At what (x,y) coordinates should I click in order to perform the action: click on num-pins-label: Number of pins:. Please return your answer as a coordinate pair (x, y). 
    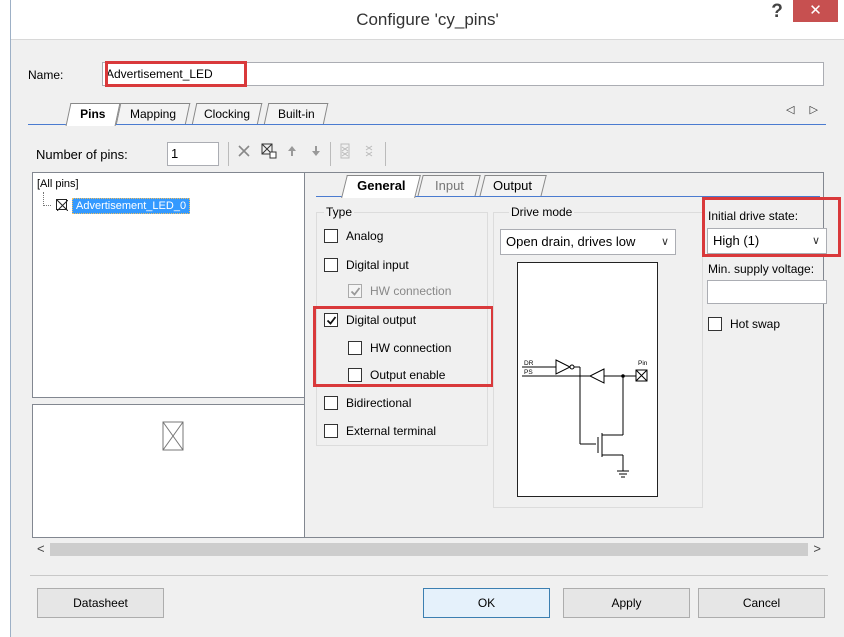
    Looking at the image, I should click on (82, 154).